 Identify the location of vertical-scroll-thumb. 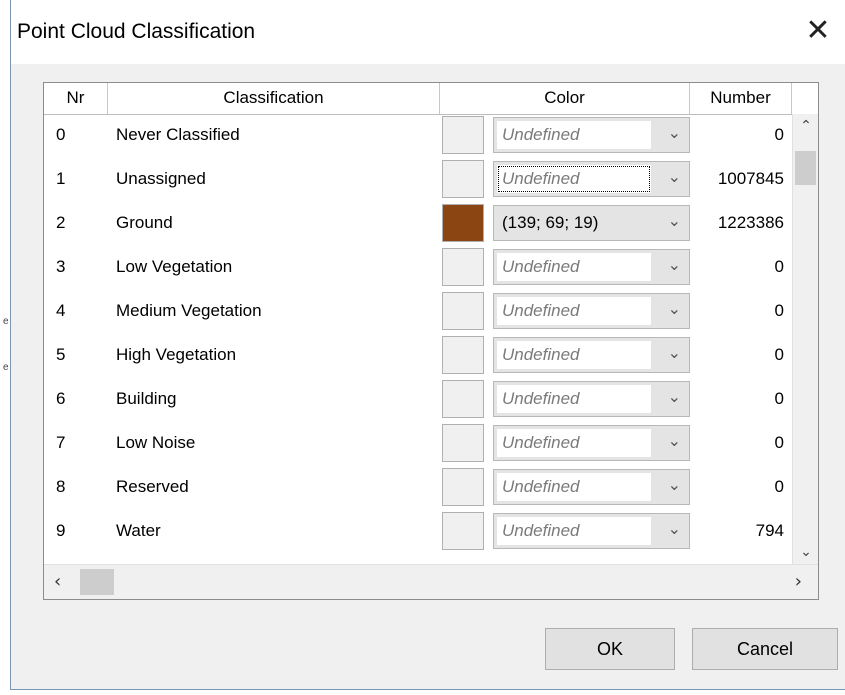
(805, 168).